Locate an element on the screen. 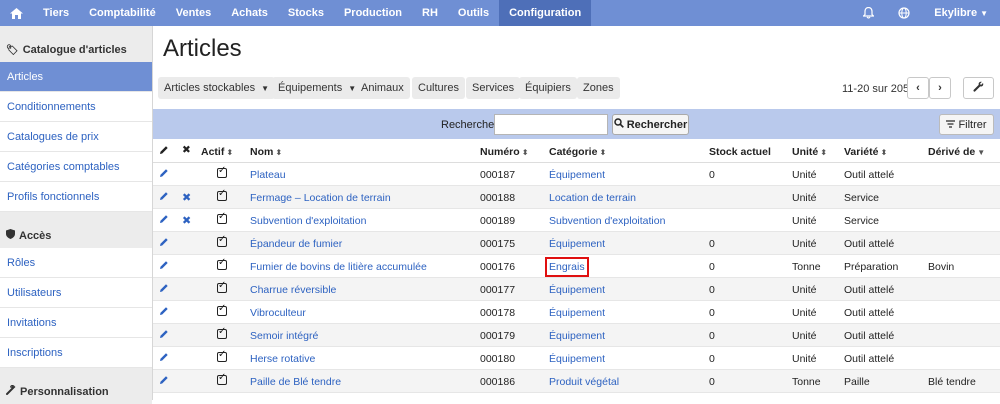  filter-equipiers: Équipiers is located at coordinates (548, 88).